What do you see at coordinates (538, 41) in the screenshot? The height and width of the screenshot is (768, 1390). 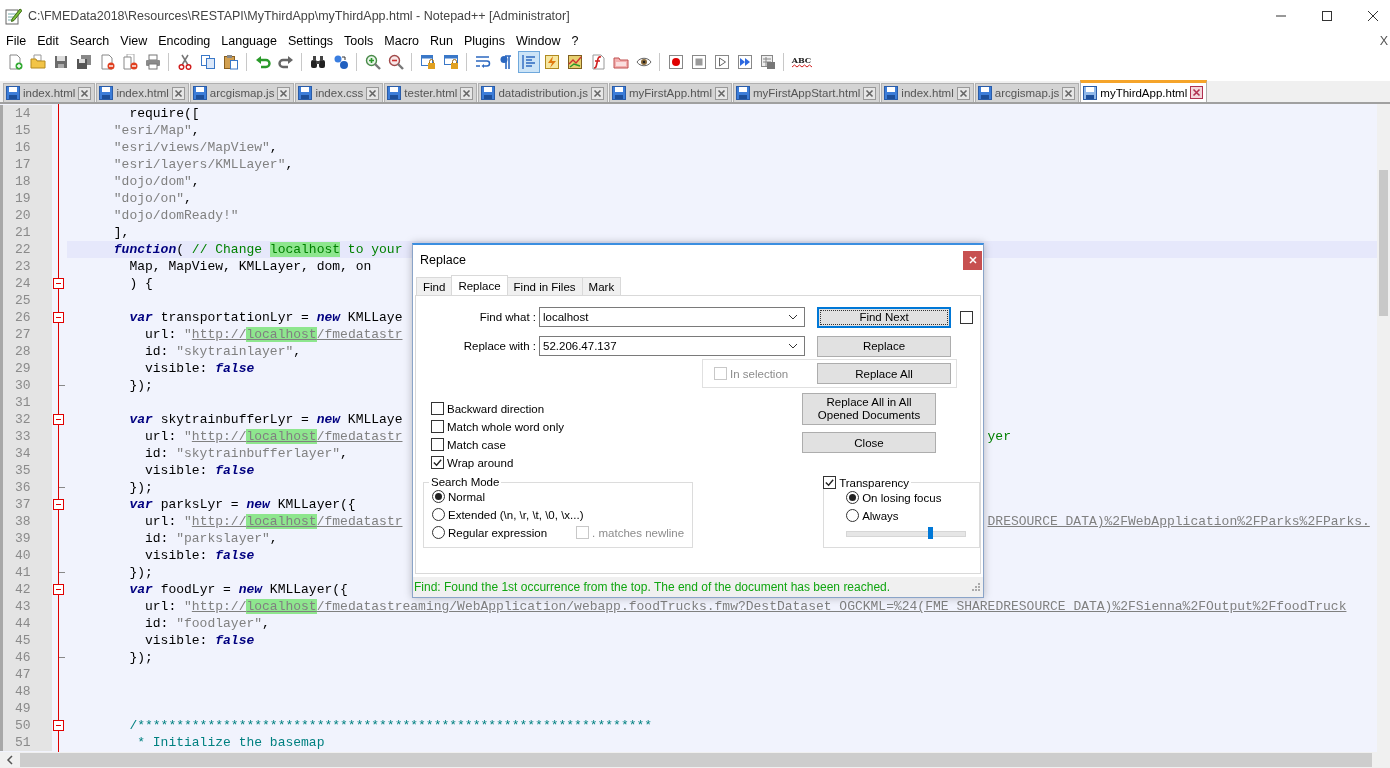 I see `menu-item: Window` at bounding box center [538, 41].